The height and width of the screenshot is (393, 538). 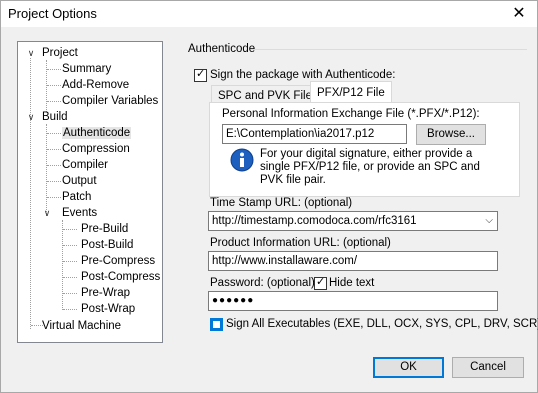 I want to click on tree-item-patch: Patch, so click(x=76, y=197).